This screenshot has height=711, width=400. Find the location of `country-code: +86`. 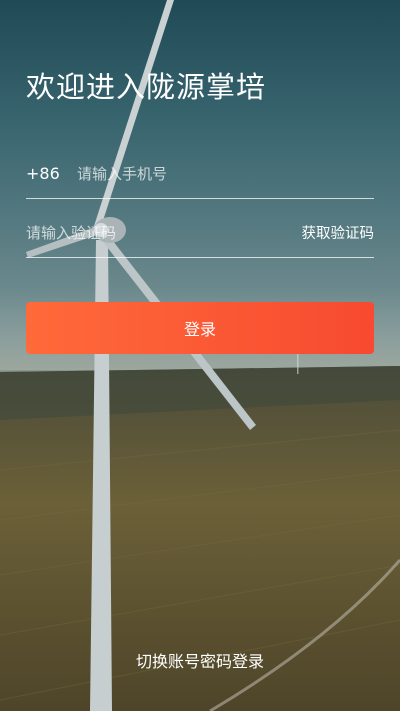

country-code: +86 is located at coordinates (51, 173).